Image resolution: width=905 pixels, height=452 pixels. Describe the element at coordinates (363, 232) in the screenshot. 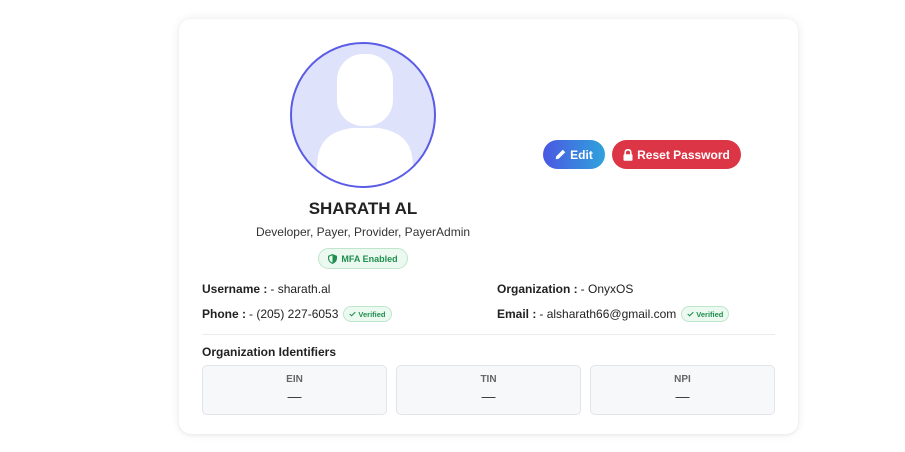

I see `user-roles: Developer, Payer, Provider, PayerAdmin` at that location.